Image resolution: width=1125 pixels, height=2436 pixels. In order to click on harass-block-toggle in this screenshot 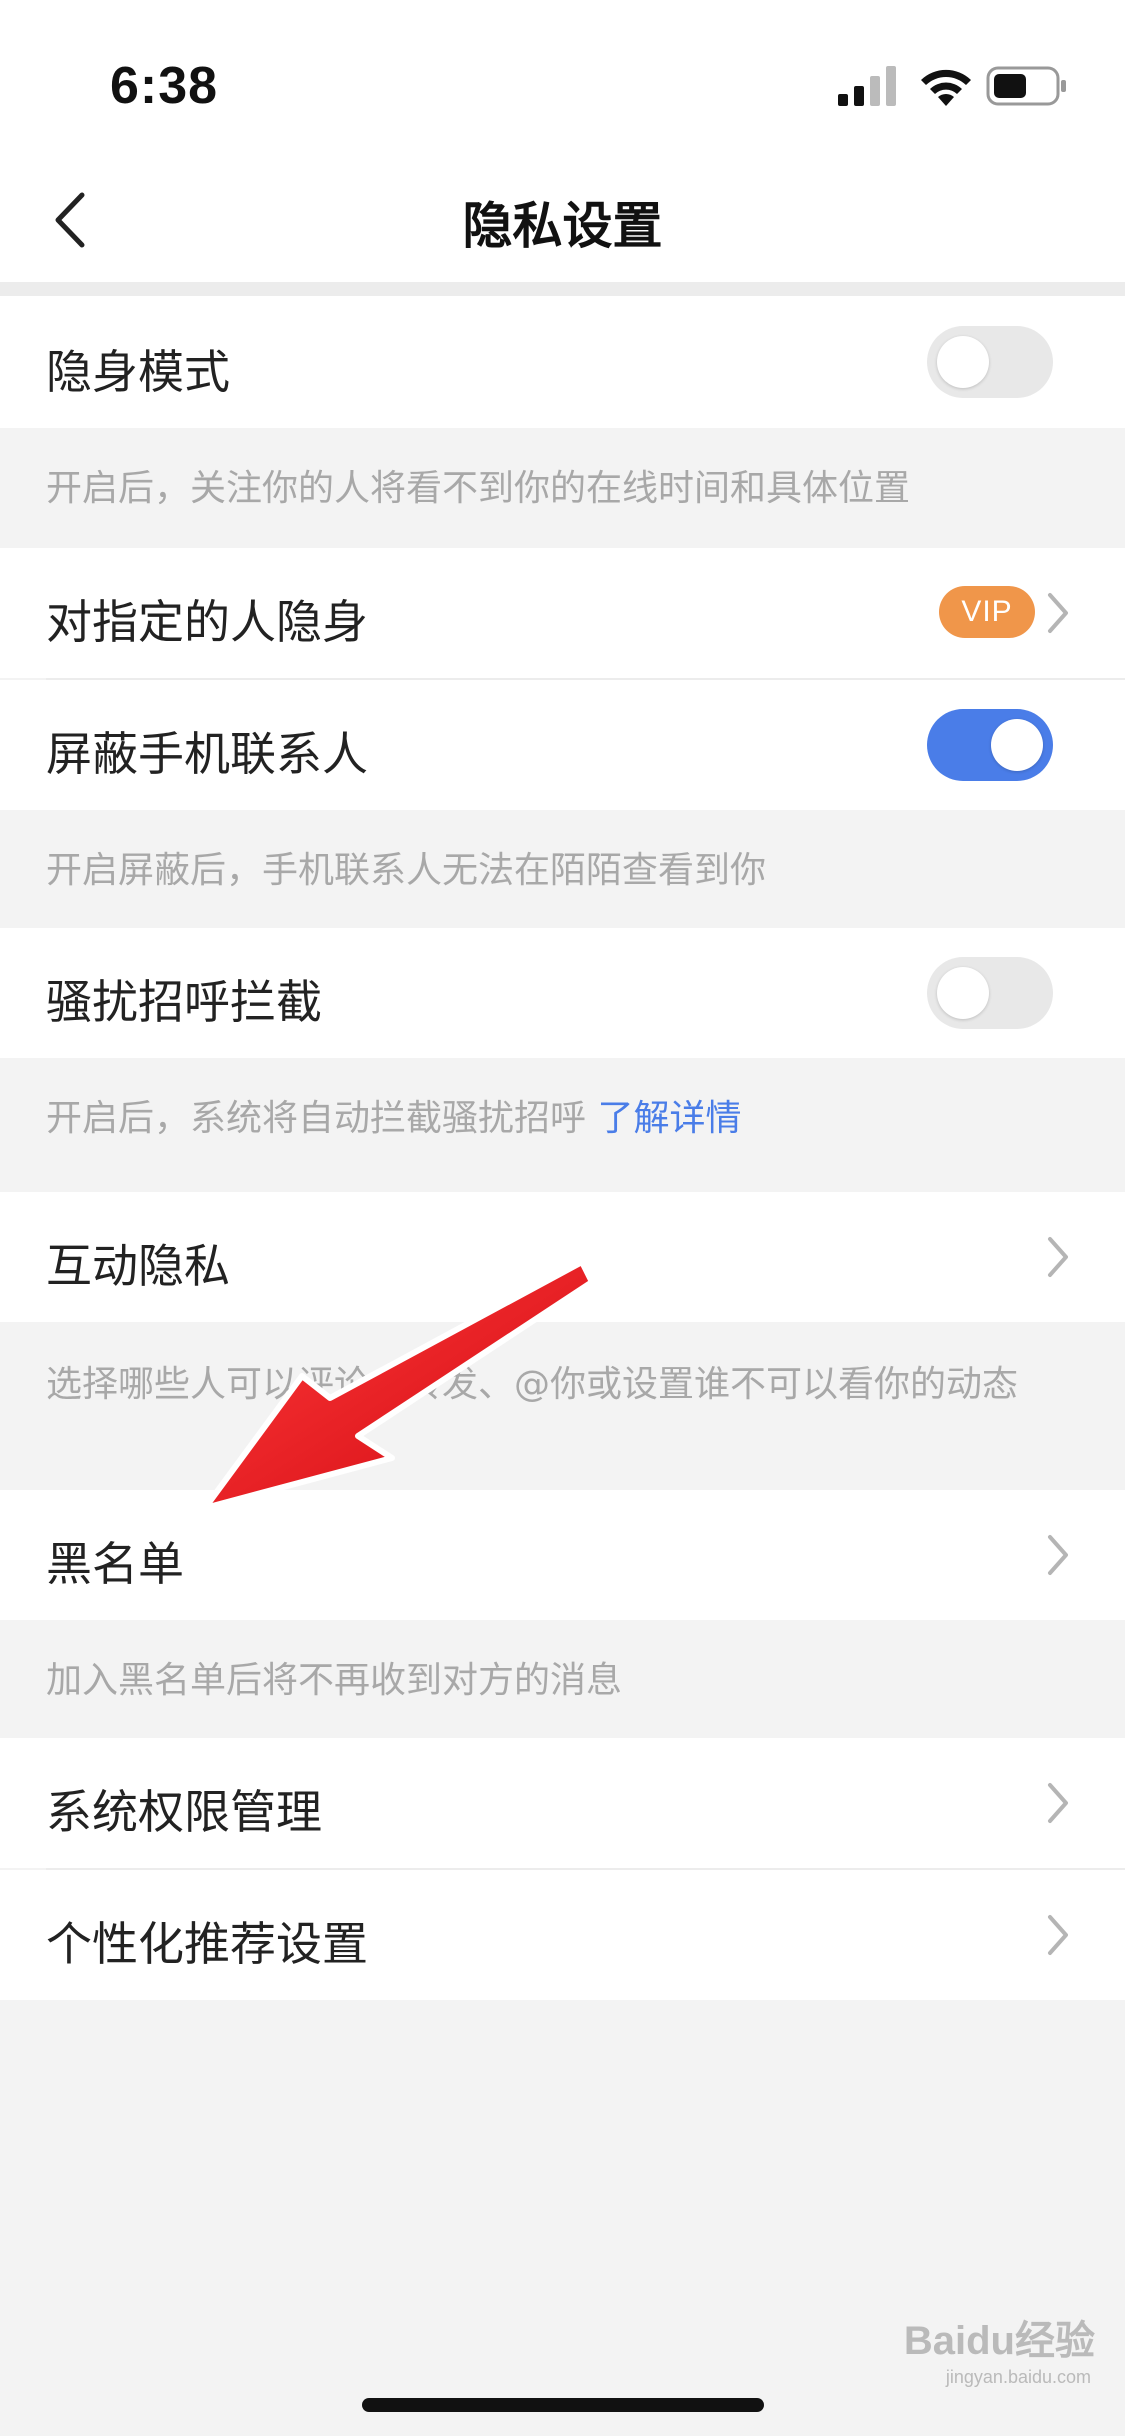, I will do `click(990, 993)`.